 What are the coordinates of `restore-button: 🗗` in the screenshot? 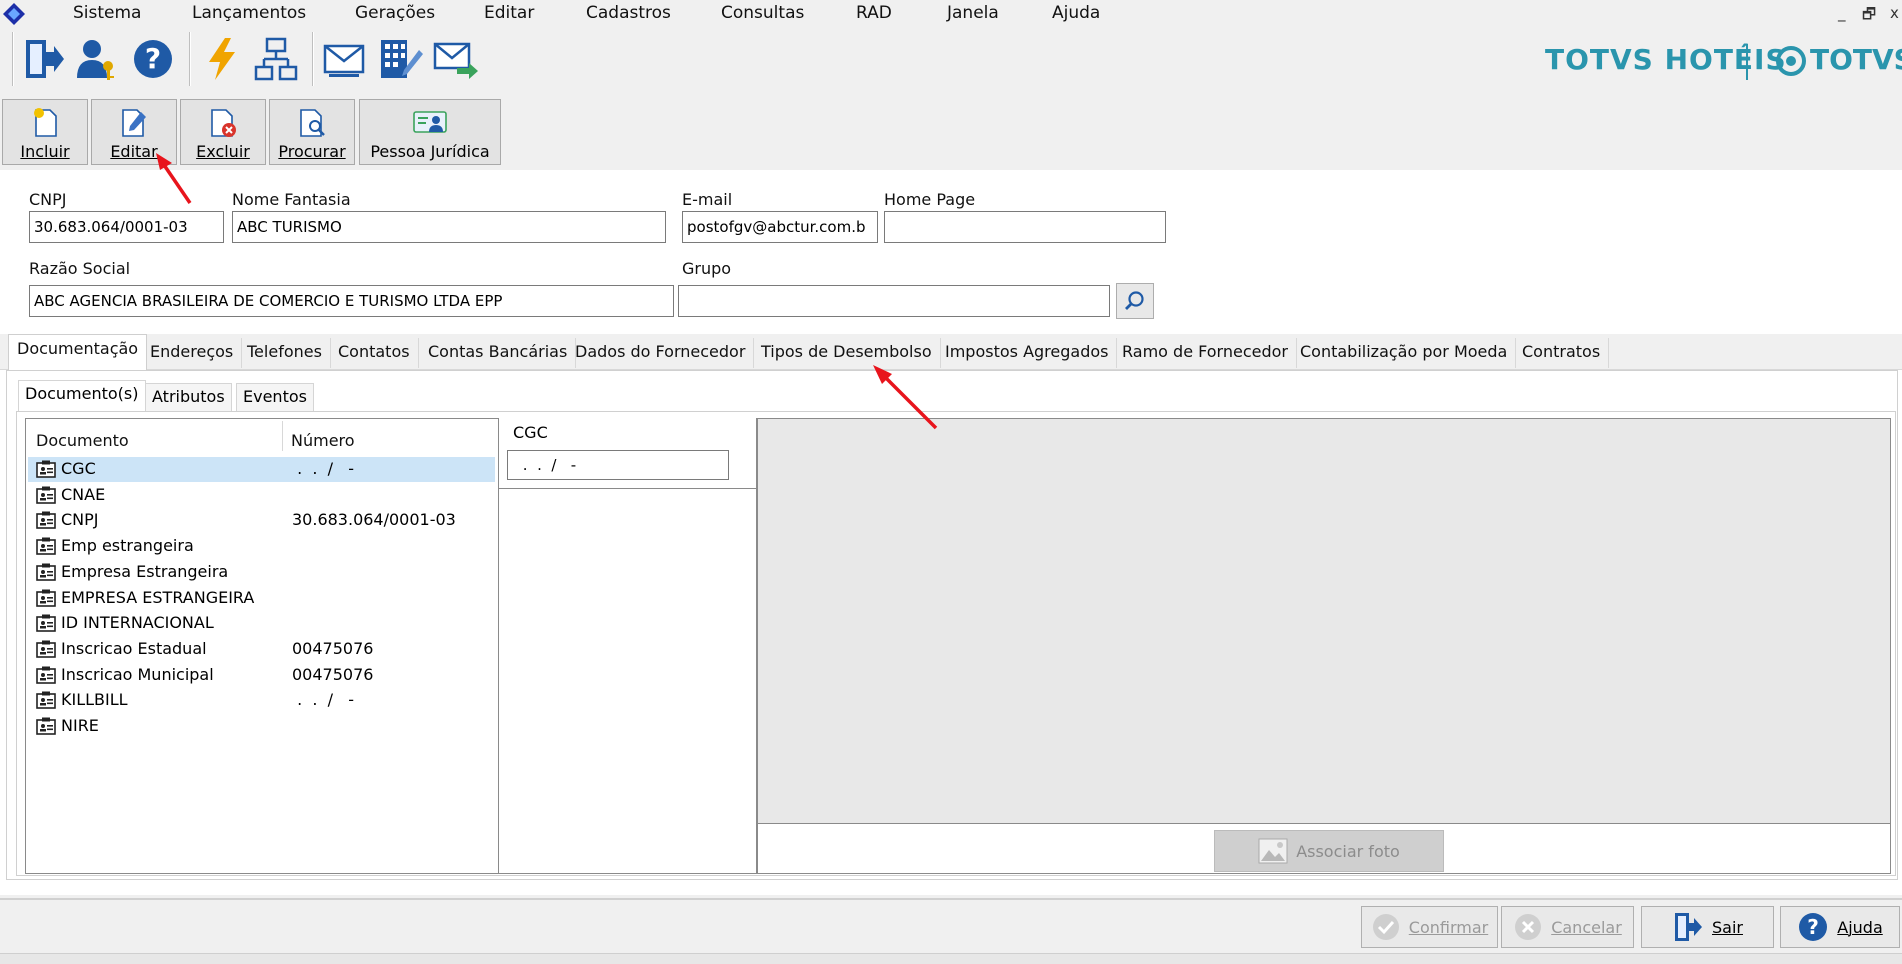 It's located at (1869, 16).